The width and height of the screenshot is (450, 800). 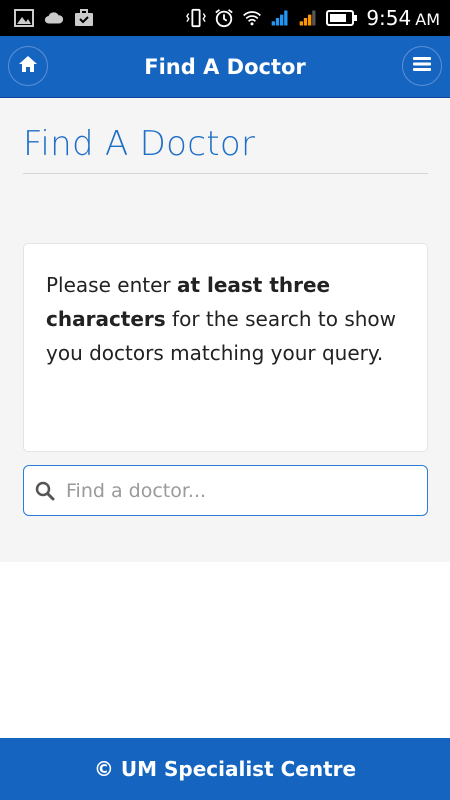 I want to click on menu-button, so click(x=422, y=66).